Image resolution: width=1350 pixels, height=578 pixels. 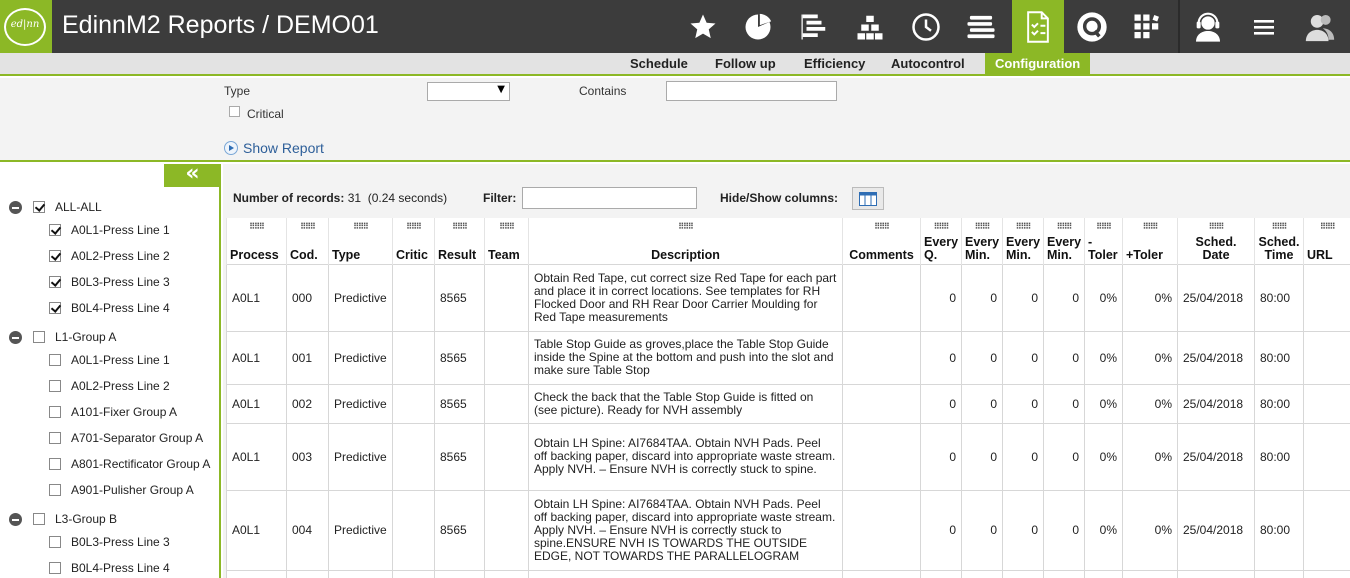 What do you see at coordinates (928, 63) in the screenshot?
I see `tab-autocontrol: Autocontrol` at bounding box center [928, 63].